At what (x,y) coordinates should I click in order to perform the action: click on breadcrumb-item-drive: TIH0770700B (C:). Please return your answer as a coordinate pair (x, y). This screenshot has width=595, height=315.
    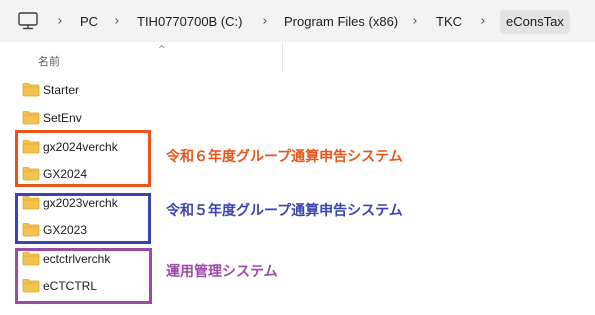
    Looking at the image, I should click on (190, 22).